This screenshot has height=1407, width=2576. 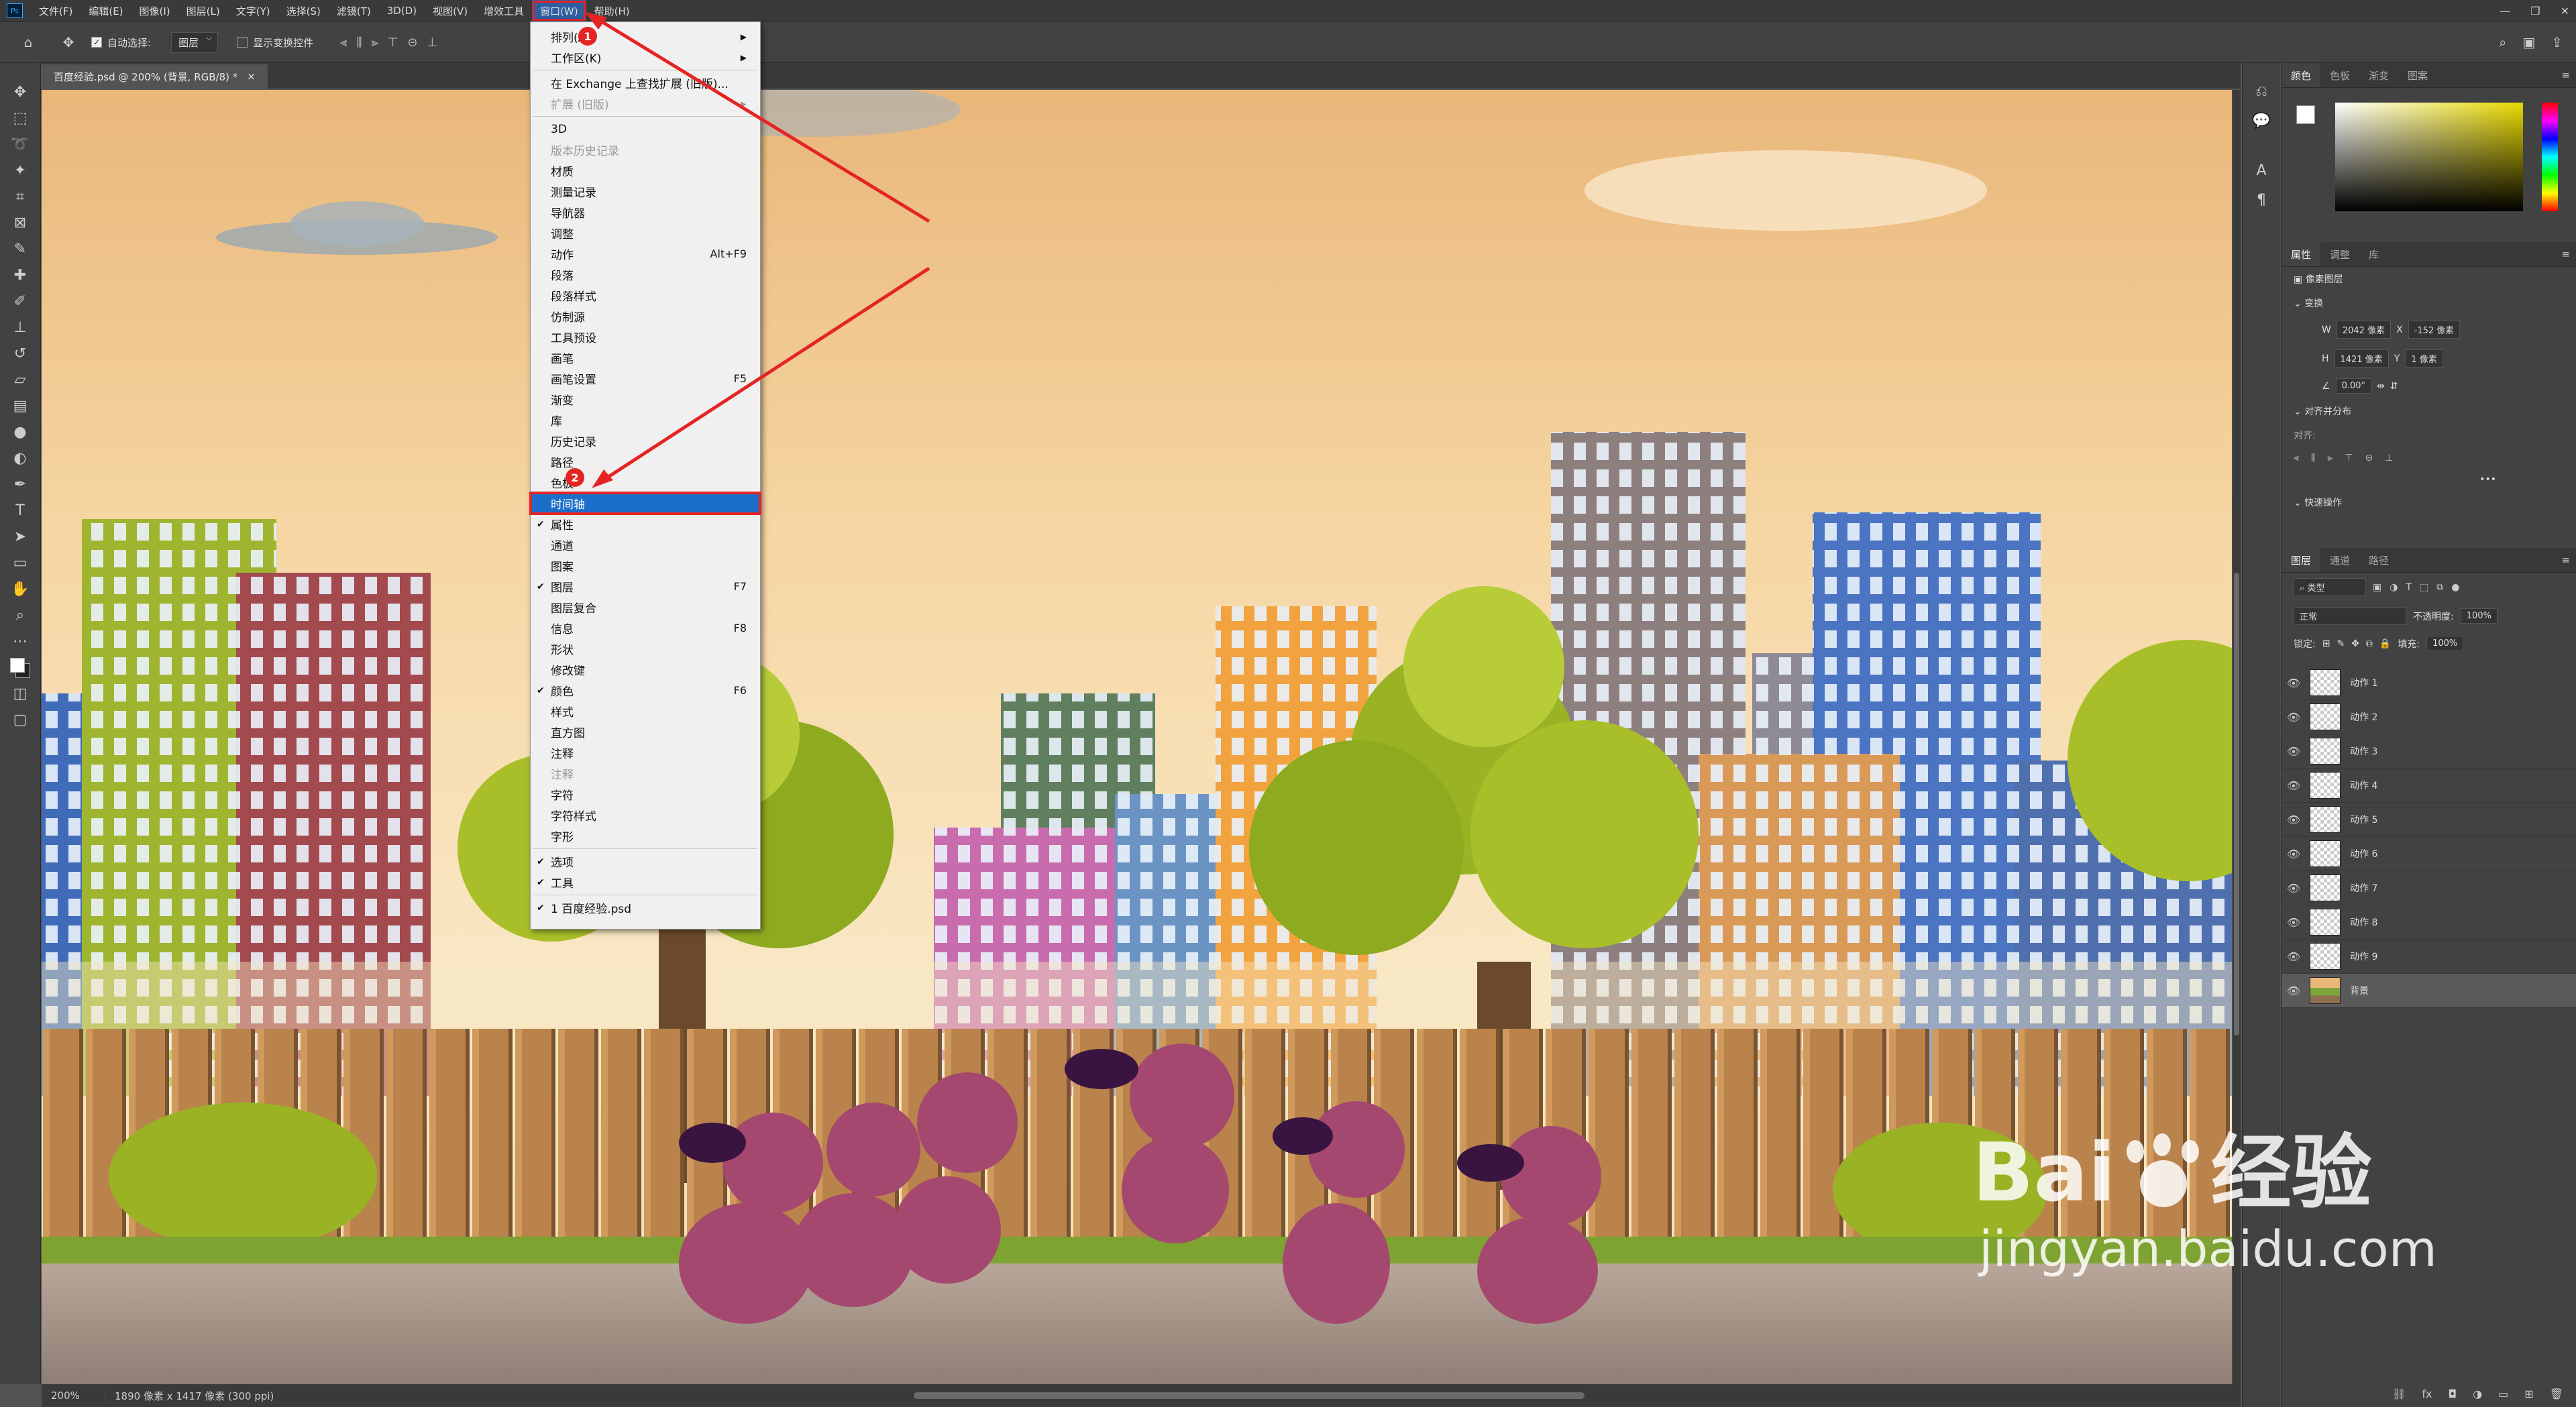 I want to click on window-menu-item: 工作区(K) ▶, so click(x=645, y=57).